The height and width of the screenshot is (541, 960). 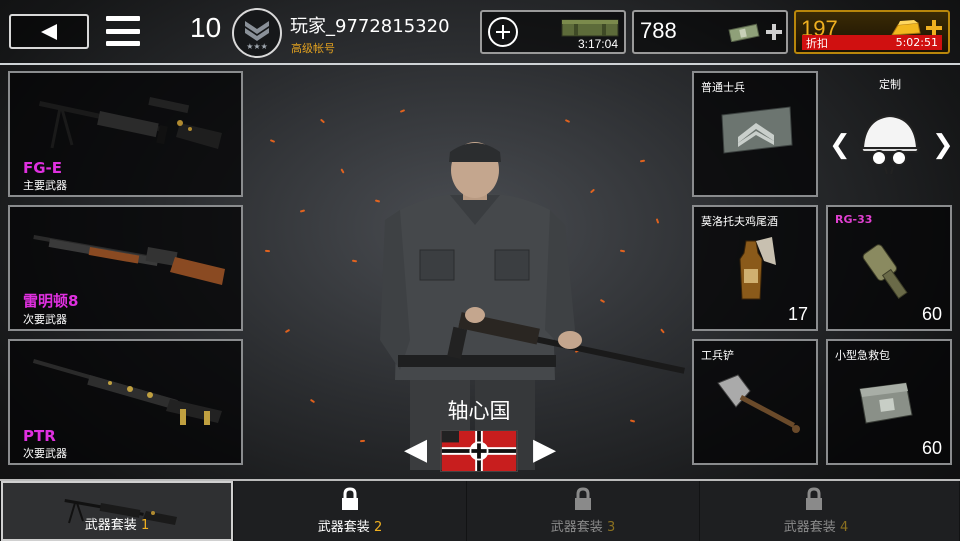 I want to click on axis-flag-icon, so click(x=479, y=451).